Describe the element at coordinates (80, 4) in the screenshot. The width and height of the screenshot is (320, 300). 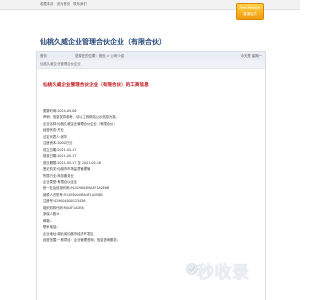
I see `contact-link: 联系我们` at that location.